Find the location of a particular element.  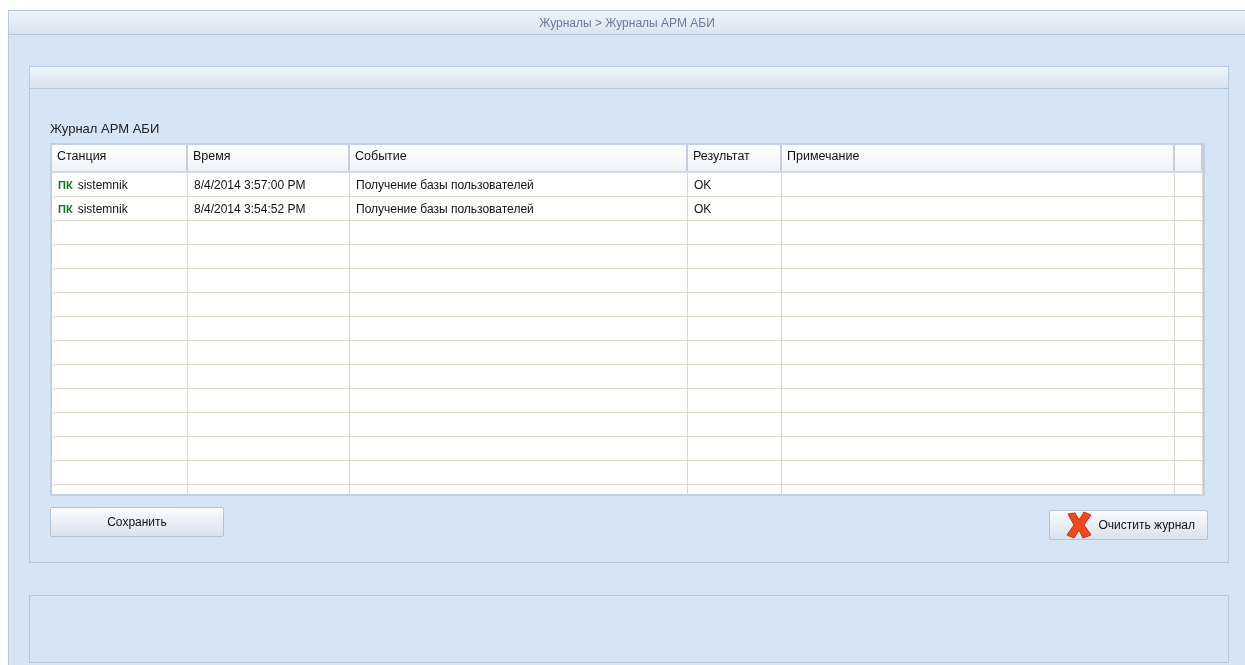

column-header: Результат is located at coordinates (735, 158).